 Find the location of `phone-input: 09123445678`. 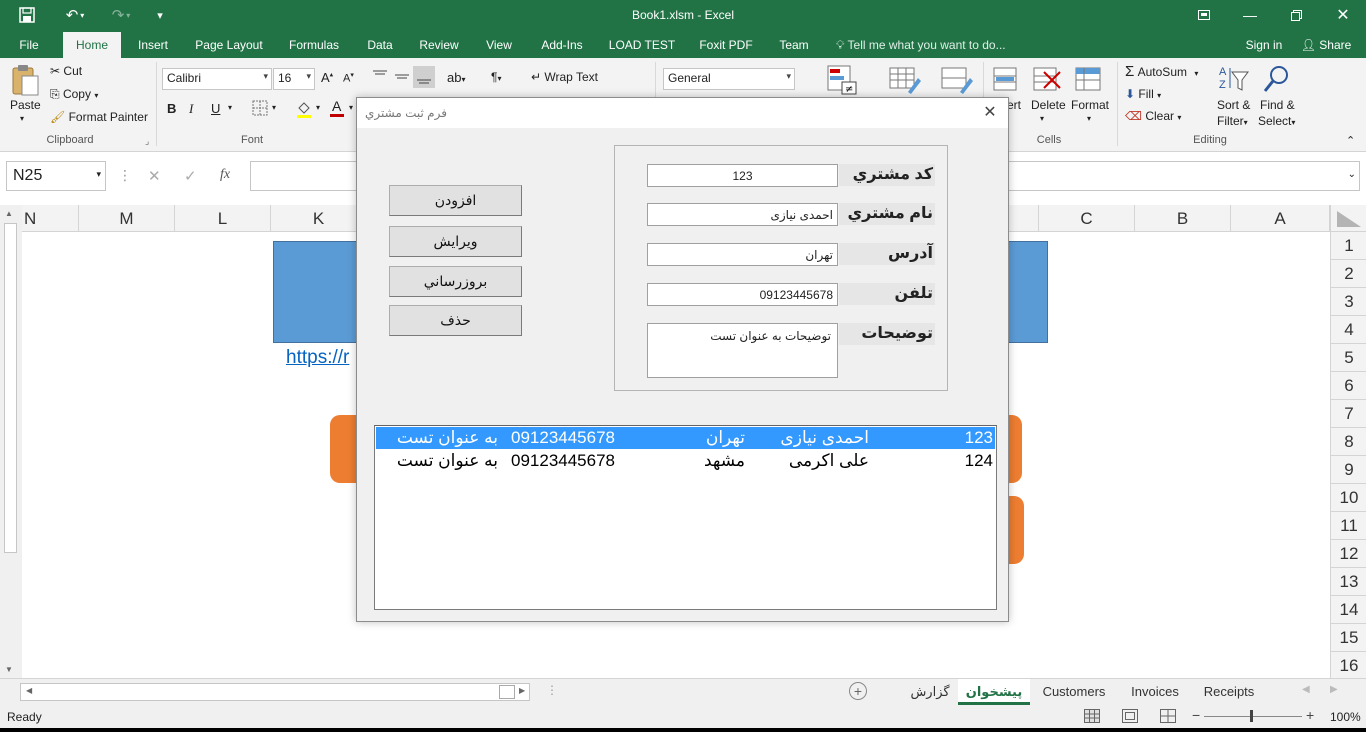

phone-input: 09123445678 is located at coordinates (742, 294).